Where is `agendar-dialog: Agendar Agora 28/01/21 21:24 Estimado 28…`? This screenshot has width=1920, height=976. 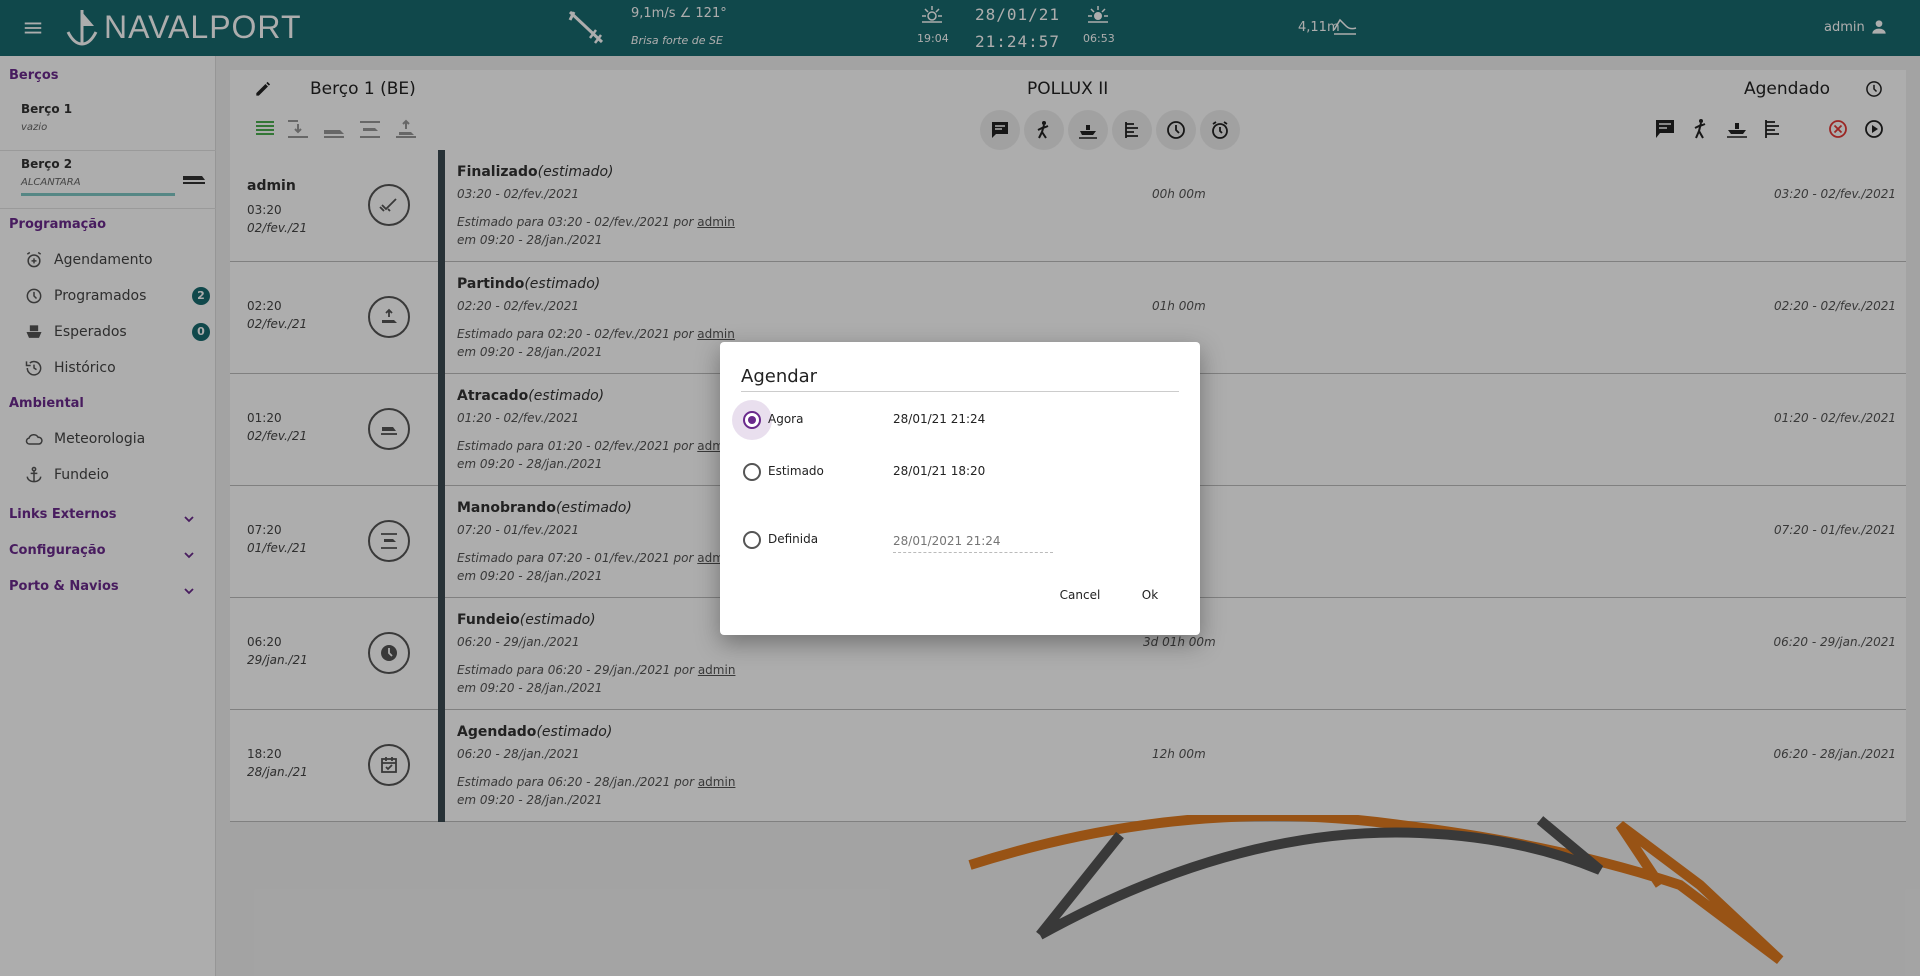 agendar-dialog: Agendar Agora 28/01/21 21:24 Estimado 28… is located at coordinates (960, 488).